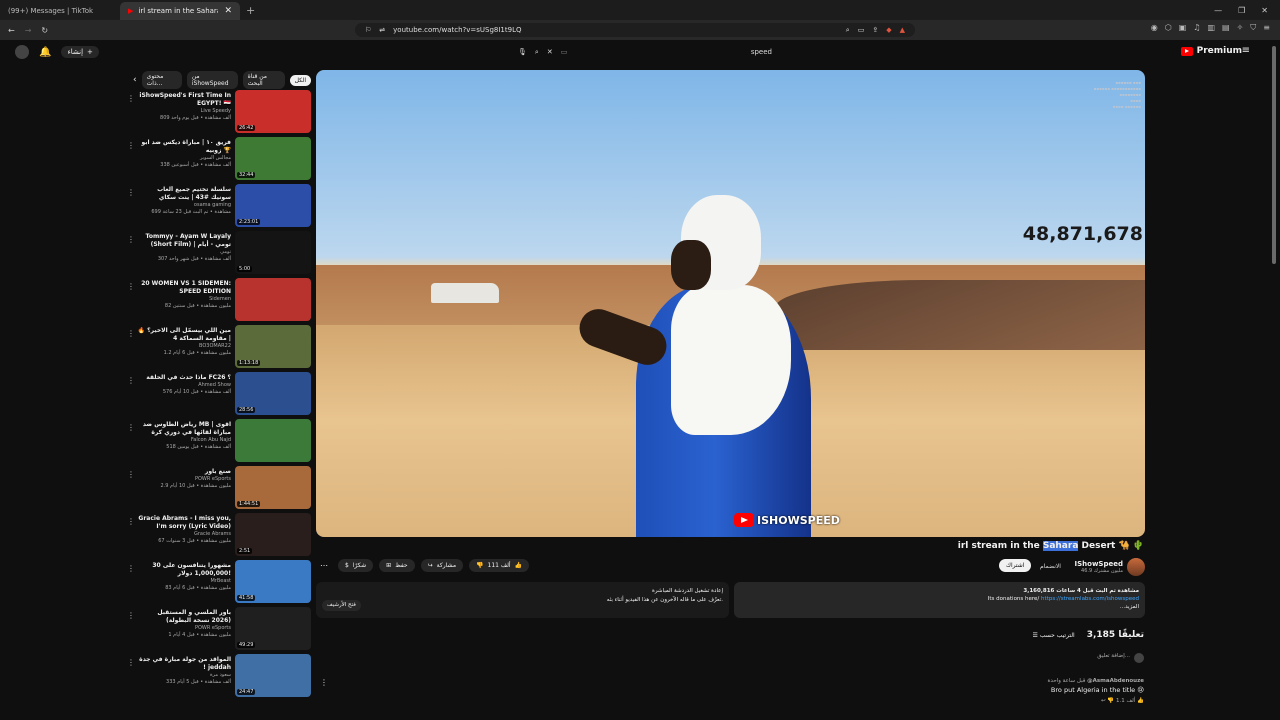  Describe the element at coordinates (273, 628) in the screenshot. I see `recommendation-thumbnail: 49:29` at that location.